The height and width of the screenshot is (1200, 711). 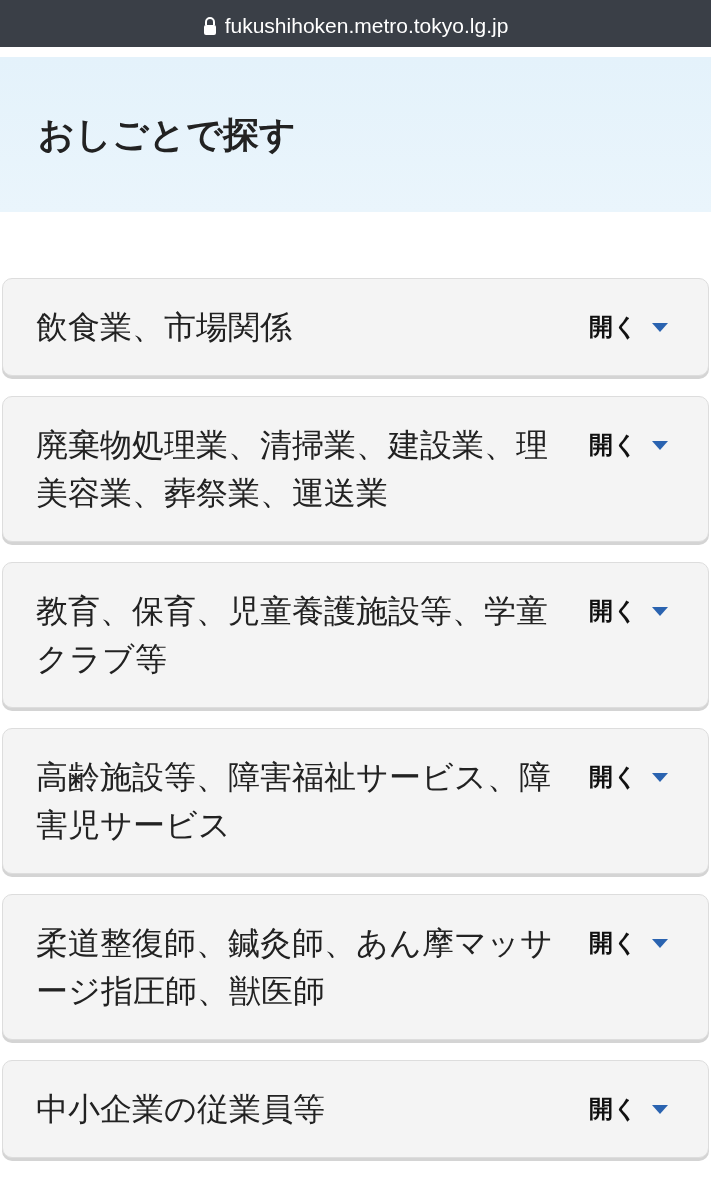 I want to click on accordion-item: 廃棄物処理業、清掃業、建設業、理美容業、葬祭業、運送業 開く, so click(x=355, y=469).